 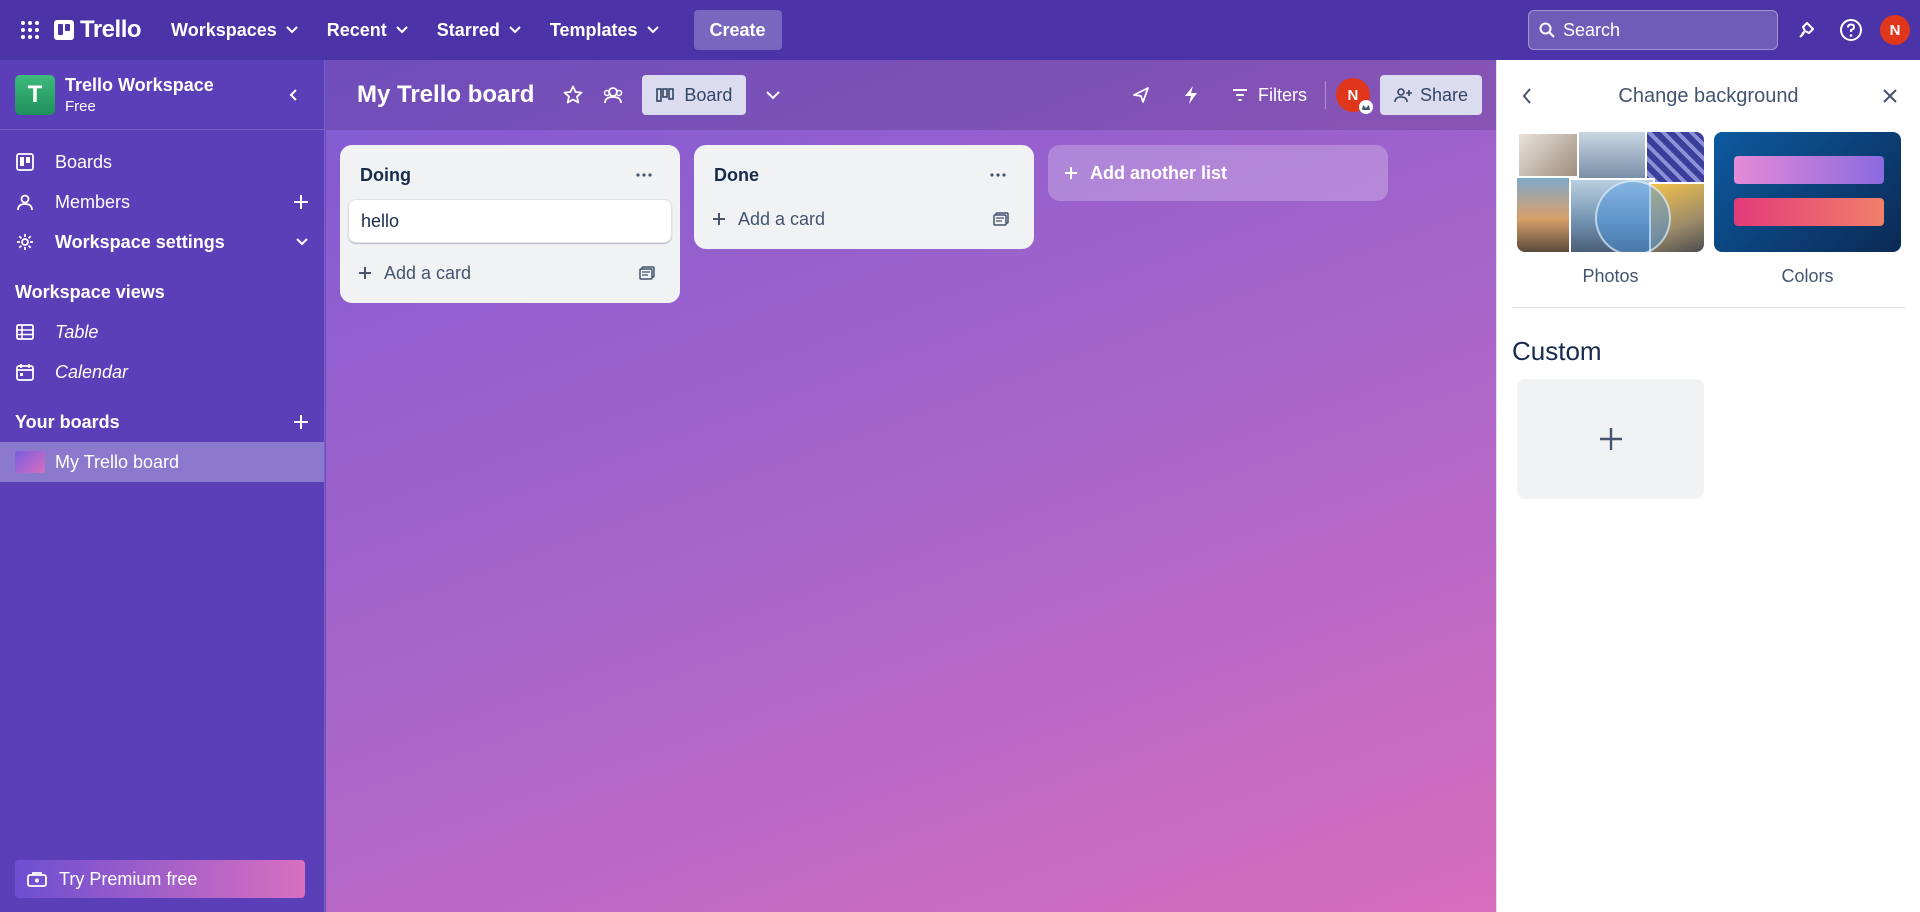 I want to click on sidebar-item-boards: Boards, so click(x=162, y=162).